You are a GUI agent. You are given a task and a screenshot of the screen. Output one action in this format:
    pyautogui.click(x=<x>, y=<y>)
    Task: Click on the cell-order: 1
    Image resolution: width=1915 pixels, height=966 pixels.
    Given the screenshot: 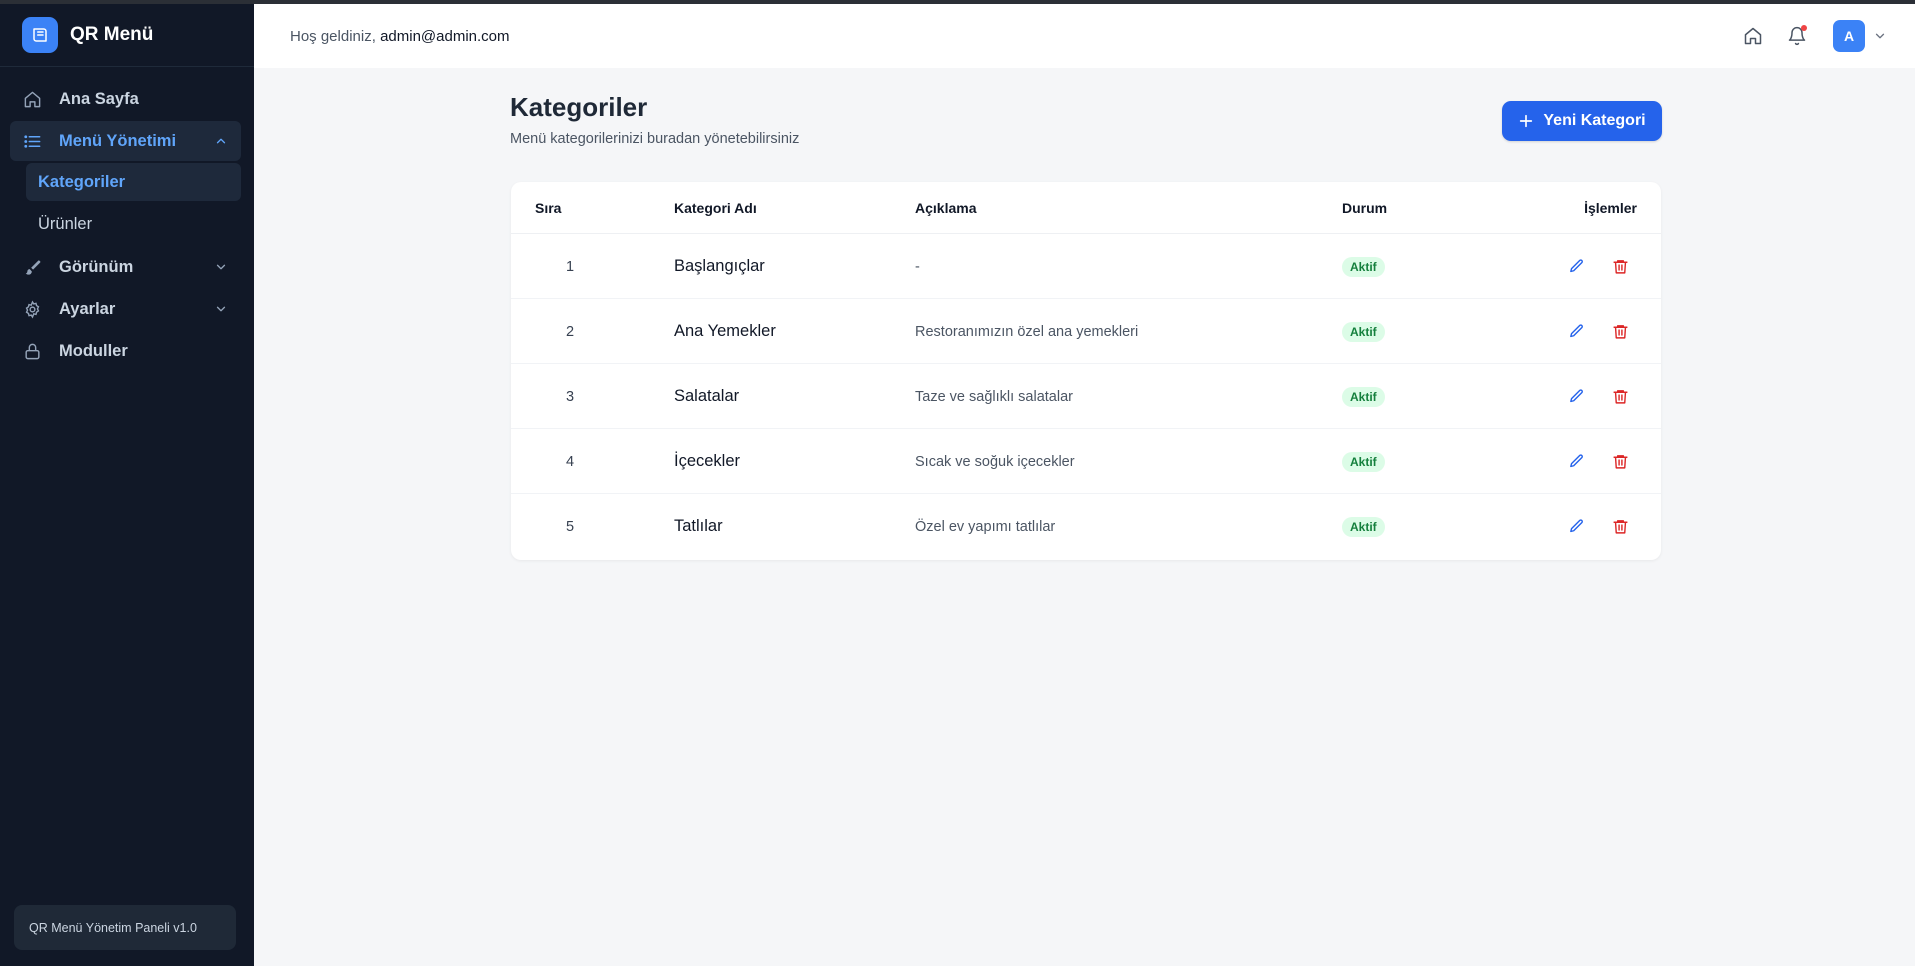 What is the action you would take?
    pyautogui.click(x=570, y=266)
    